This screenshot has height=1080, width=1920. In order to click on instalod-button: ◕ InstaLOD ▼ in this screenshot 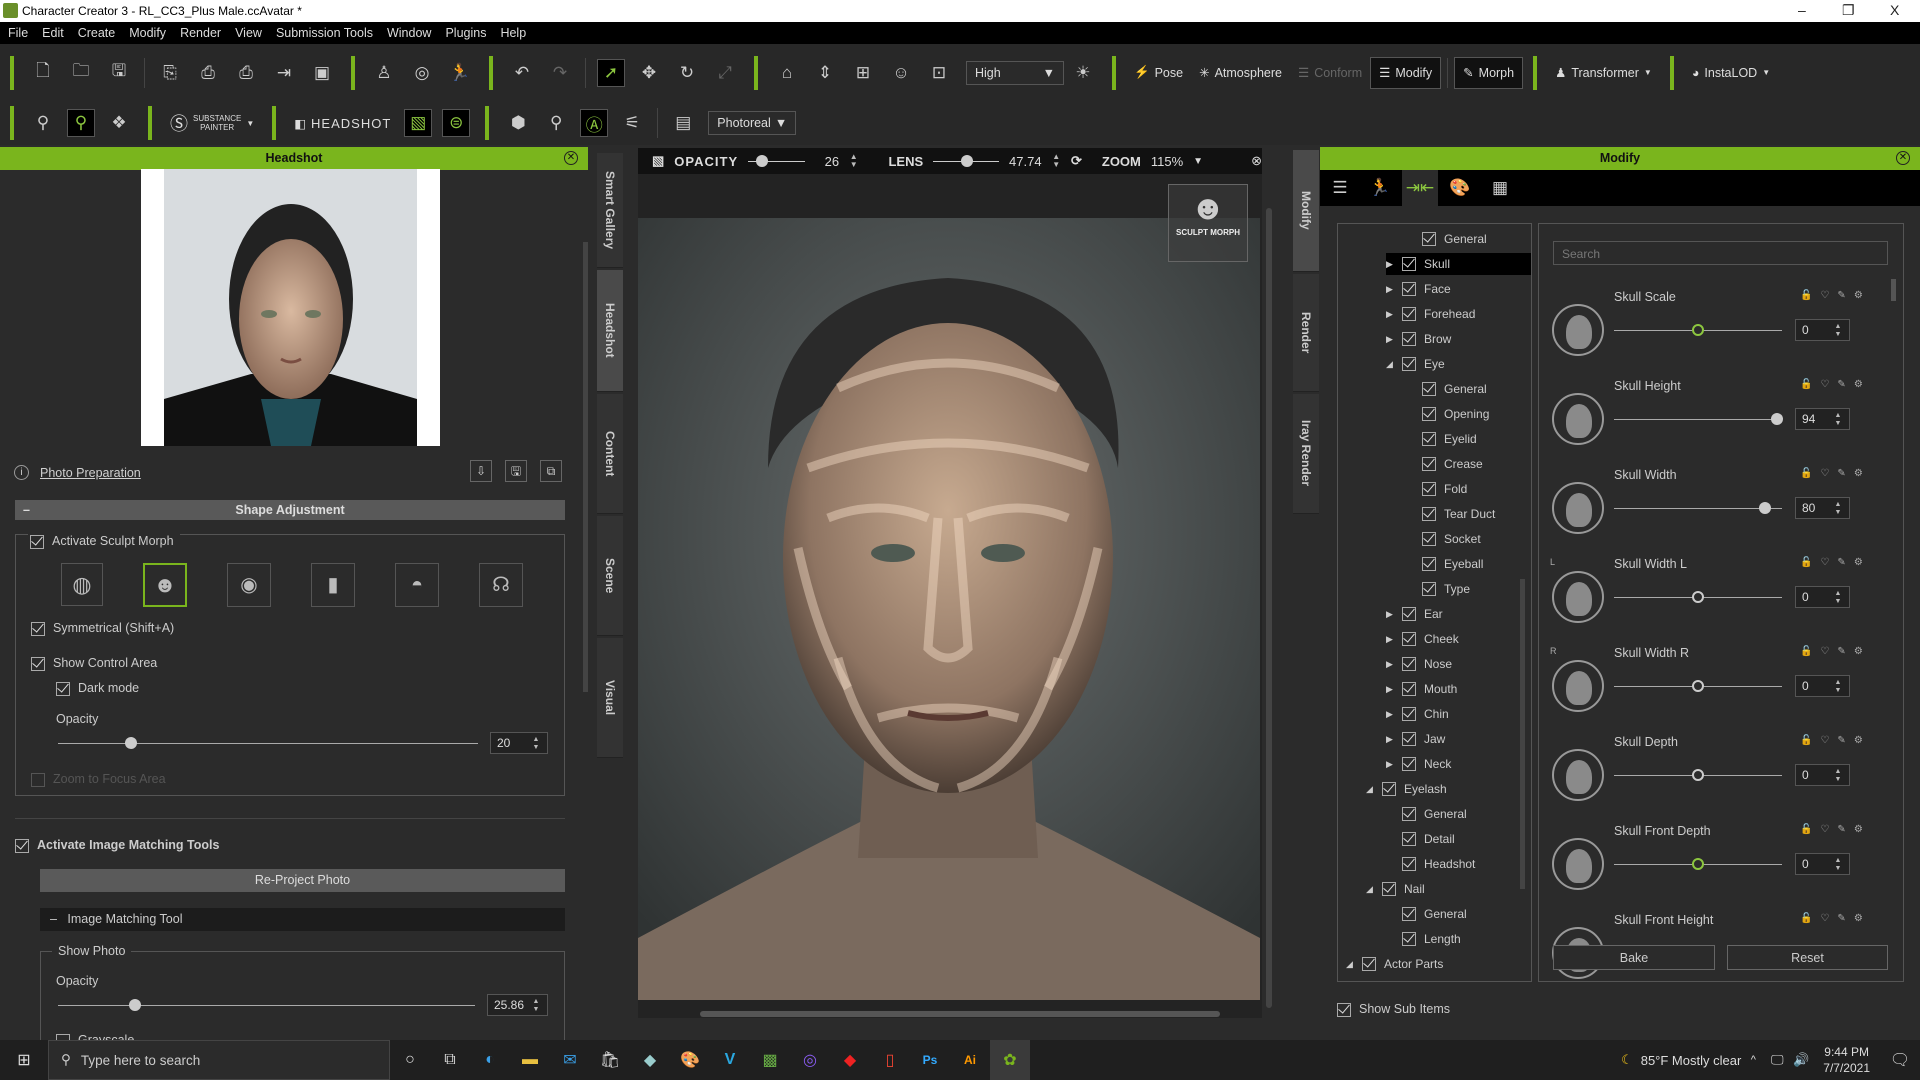, I will do `click(1731, 73)`.